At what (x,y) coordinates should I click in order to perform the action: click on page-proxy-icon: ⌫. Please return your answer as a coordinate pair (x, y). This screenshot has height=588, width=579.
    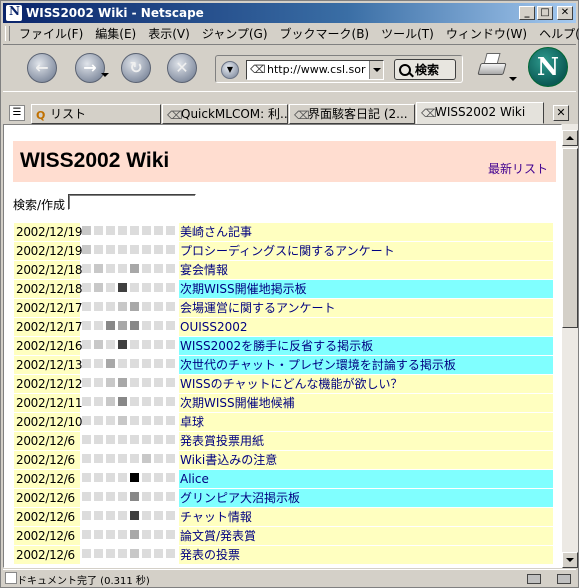
    Looking at the image, I should click on (258, 70).